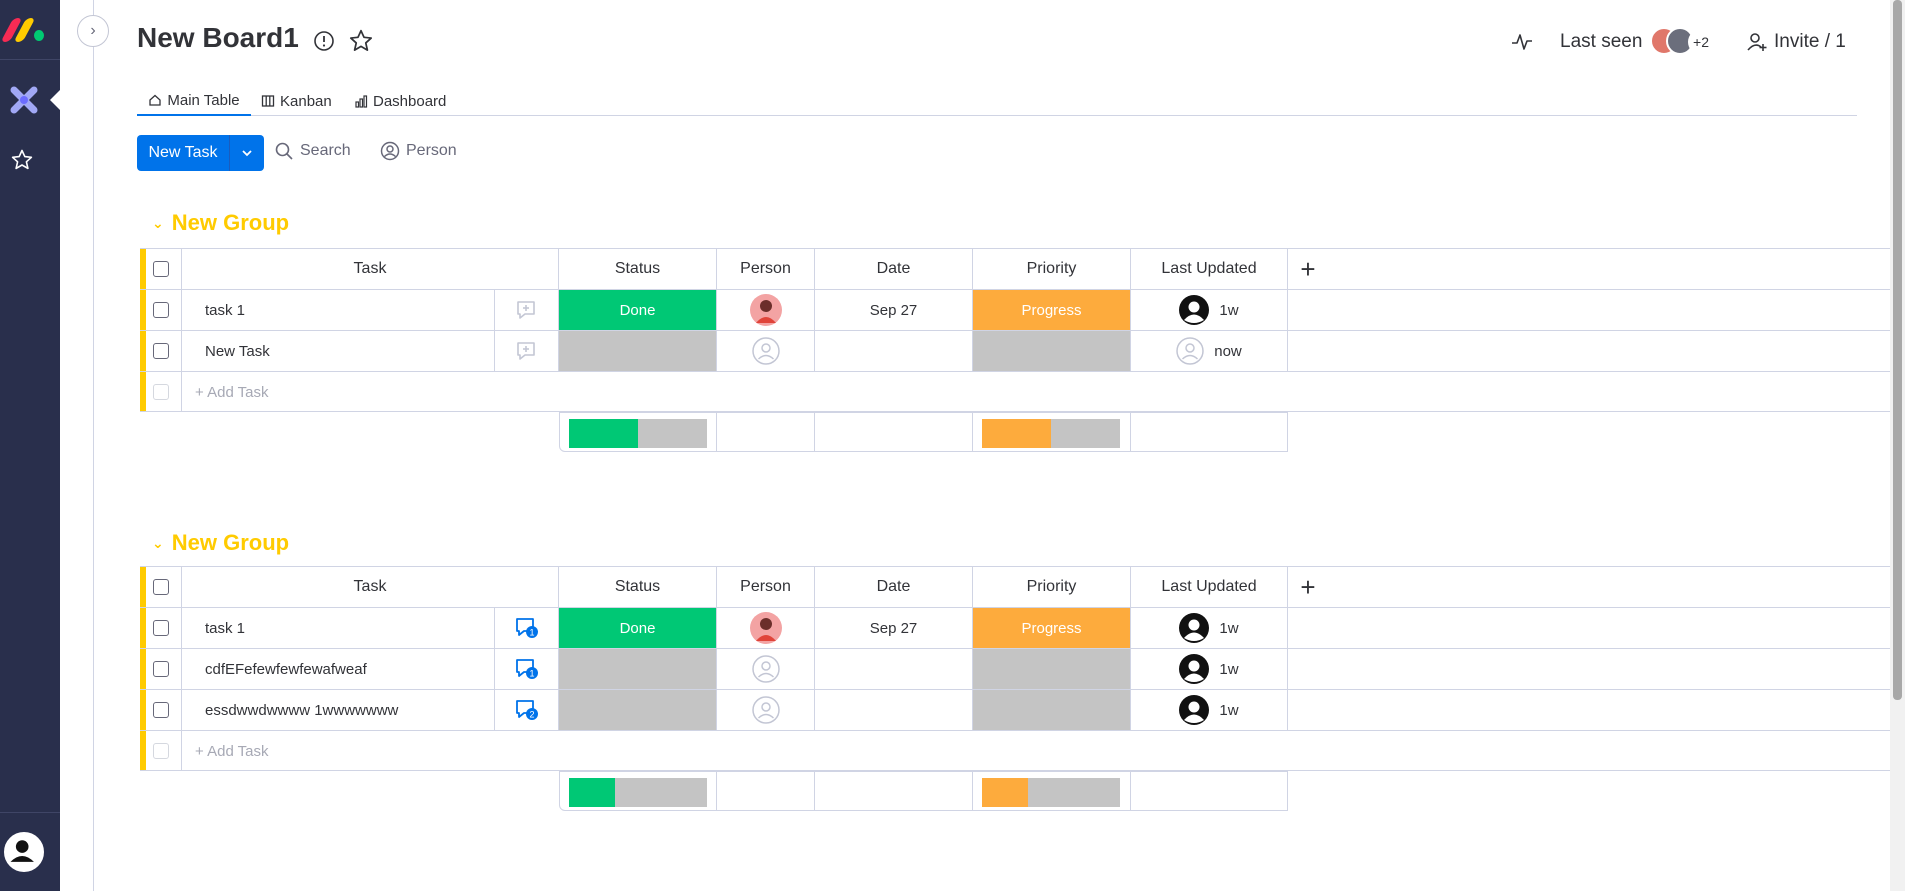 The width and height of the screenshot is (1905, 891). I want to click on new-task-dropdown, so click(246, 153).